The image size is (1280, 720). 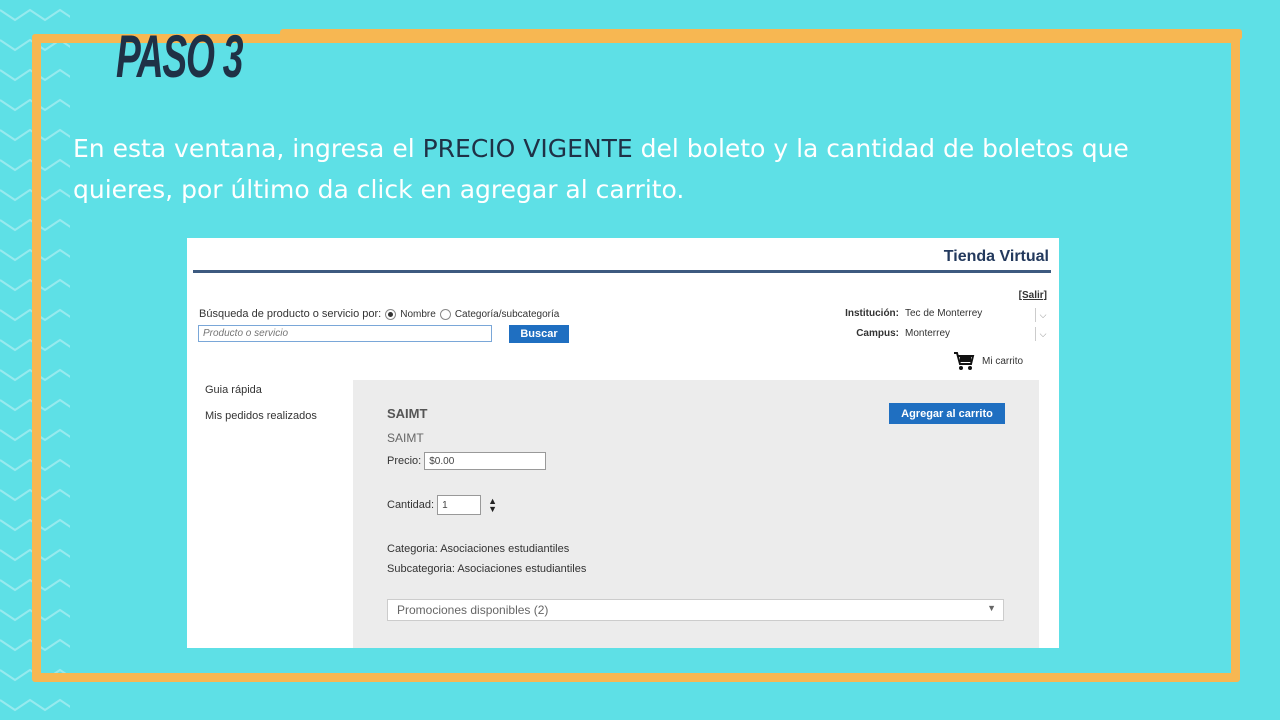 I want to click on product-title: SAIMT, so click(x=407, y=413).